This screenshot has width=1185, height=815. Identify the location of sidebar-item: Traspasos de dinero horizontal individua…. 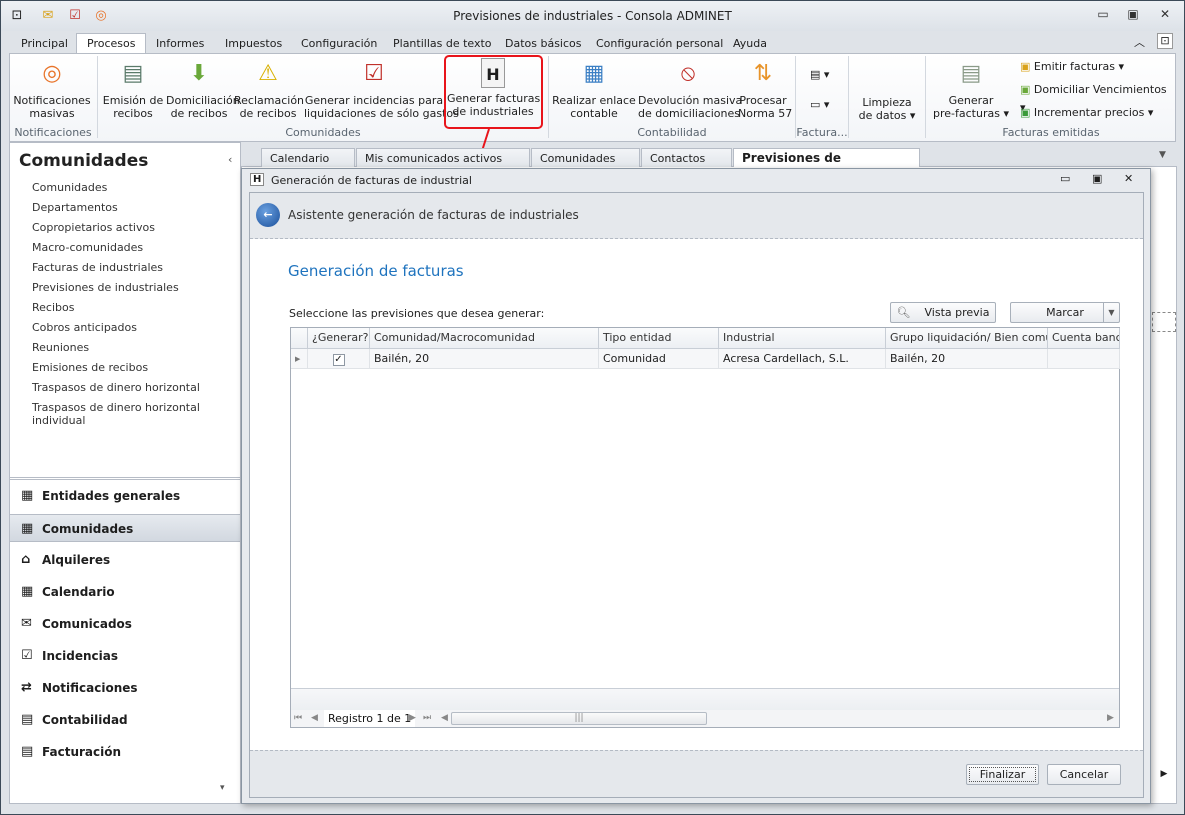
(136, 414).